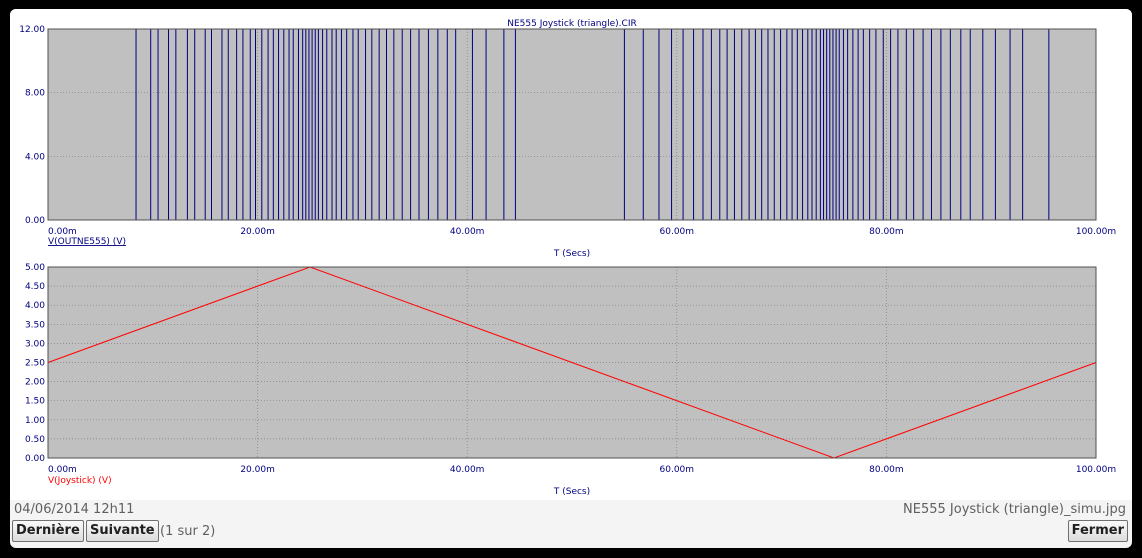 Image resolution: width=1142 pixels, height=558 pixels. I want to click on series-label: V(Joystick) (V), so click(80, 481).